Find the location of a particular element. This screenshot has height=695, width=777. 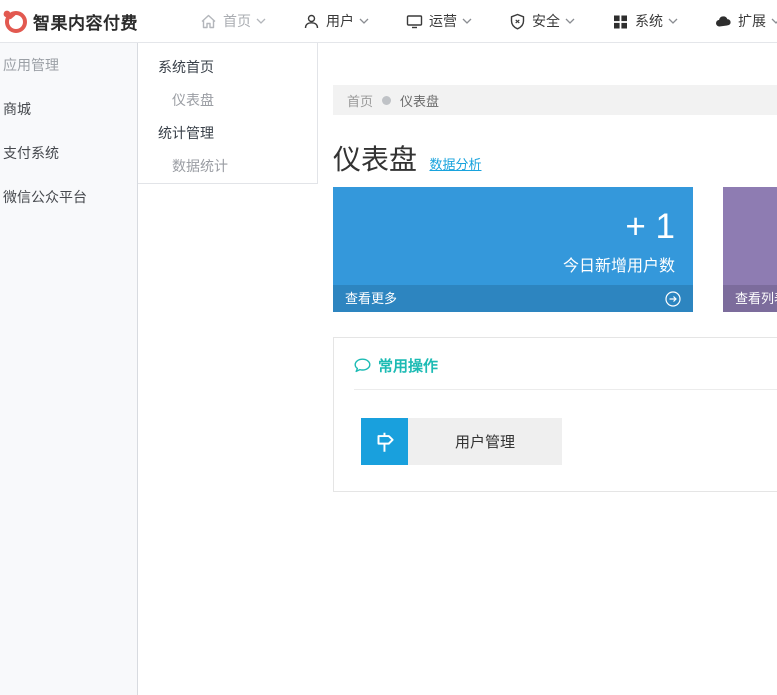

stat-card-purple: 查看列表 is located at coordinates (750, 249).